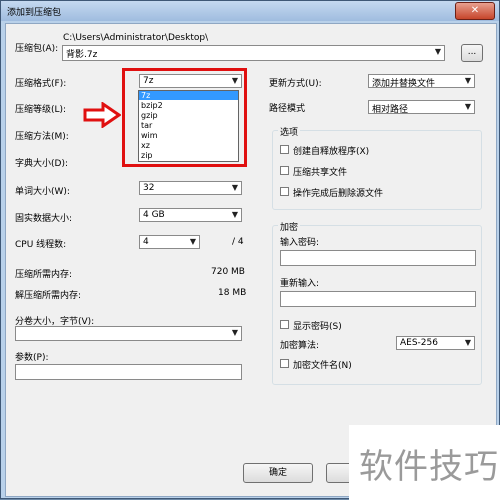  Describe the element at coordinates (317, 327) in the screenshot. I see `show-password-label: 显示密码(S)` at that location.